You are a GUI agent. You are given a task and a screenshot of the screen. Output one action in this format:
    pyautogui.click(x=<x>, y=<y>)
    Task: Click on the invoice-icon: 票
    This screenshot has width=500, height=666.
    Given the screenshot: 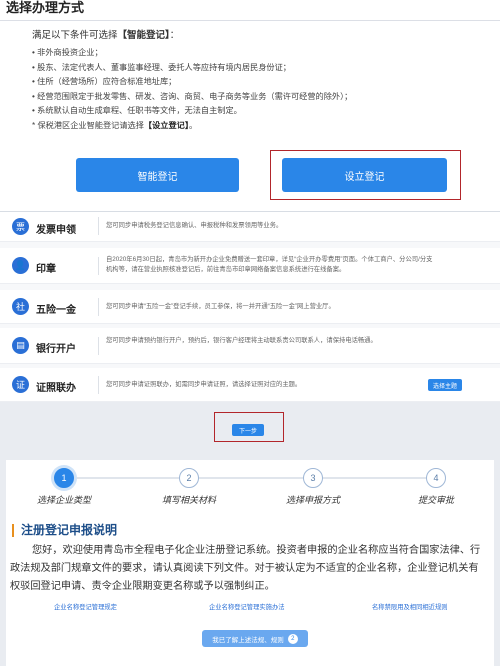 What is the action you would take?
    pyautogui.click(x=20, y=226)
    